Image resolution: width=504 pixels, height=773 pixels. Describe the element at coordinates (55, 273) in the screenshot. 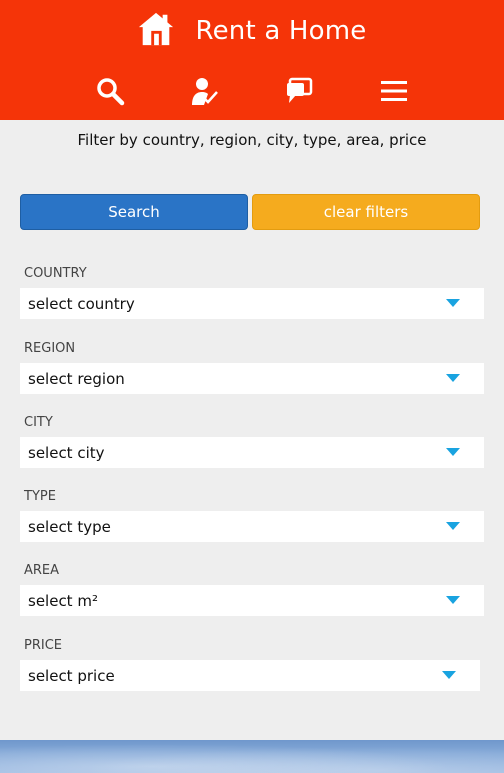

I see `country-label: COUNTRY` at that location.